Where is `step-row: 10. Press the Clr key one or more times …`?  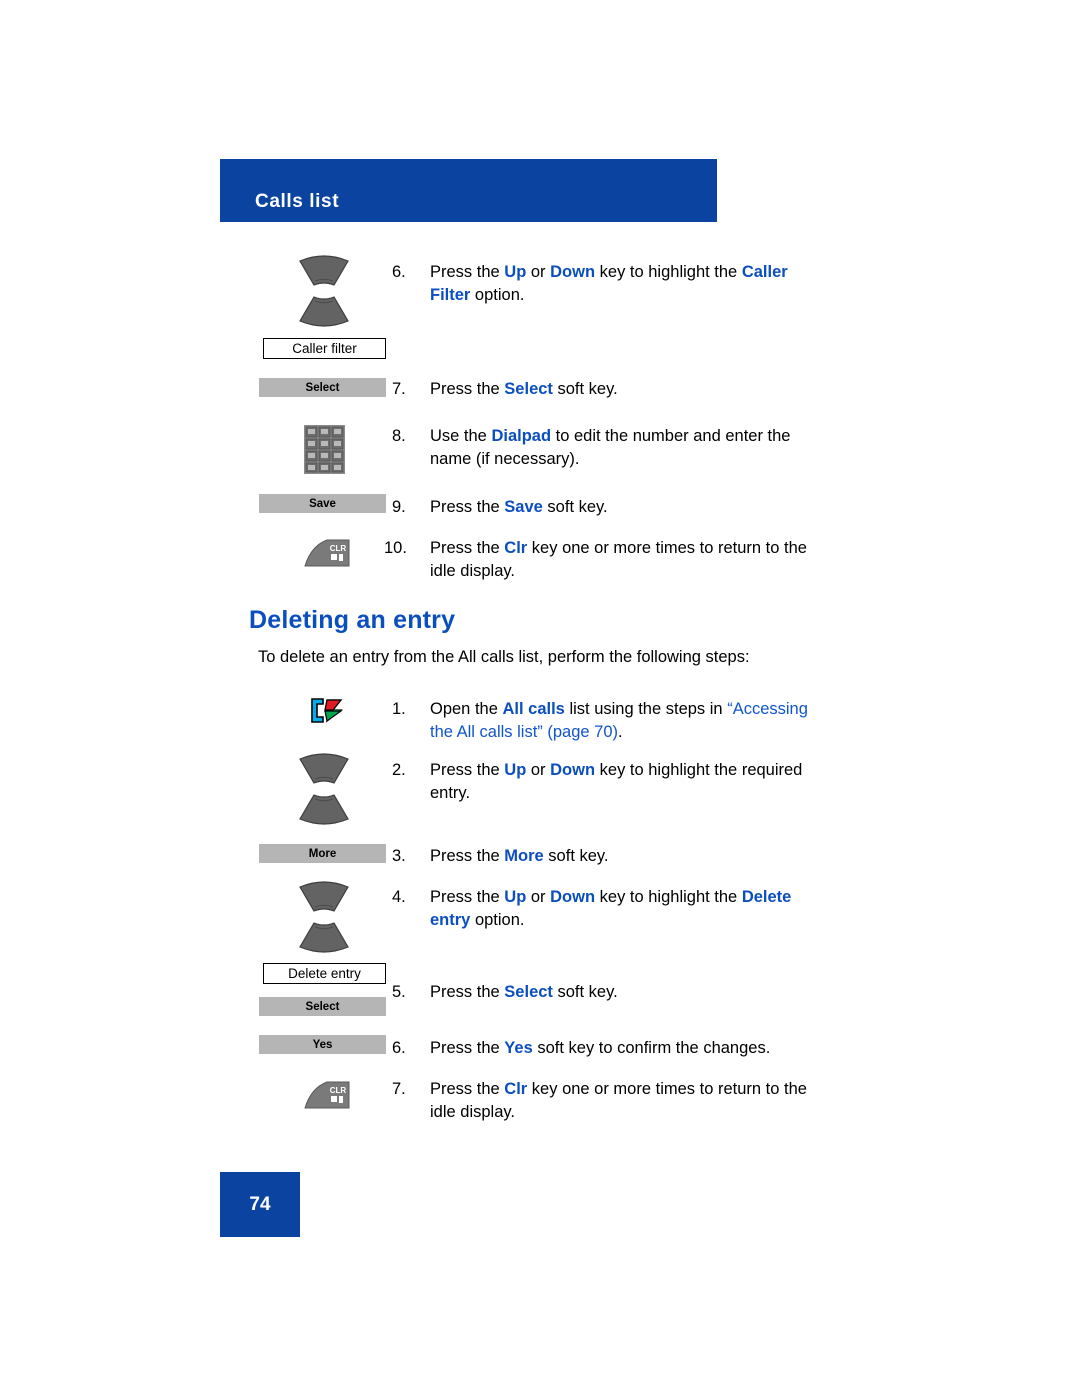
step-row: 10. Press the Clr key one or more times … is located at coordinates (609, 560).